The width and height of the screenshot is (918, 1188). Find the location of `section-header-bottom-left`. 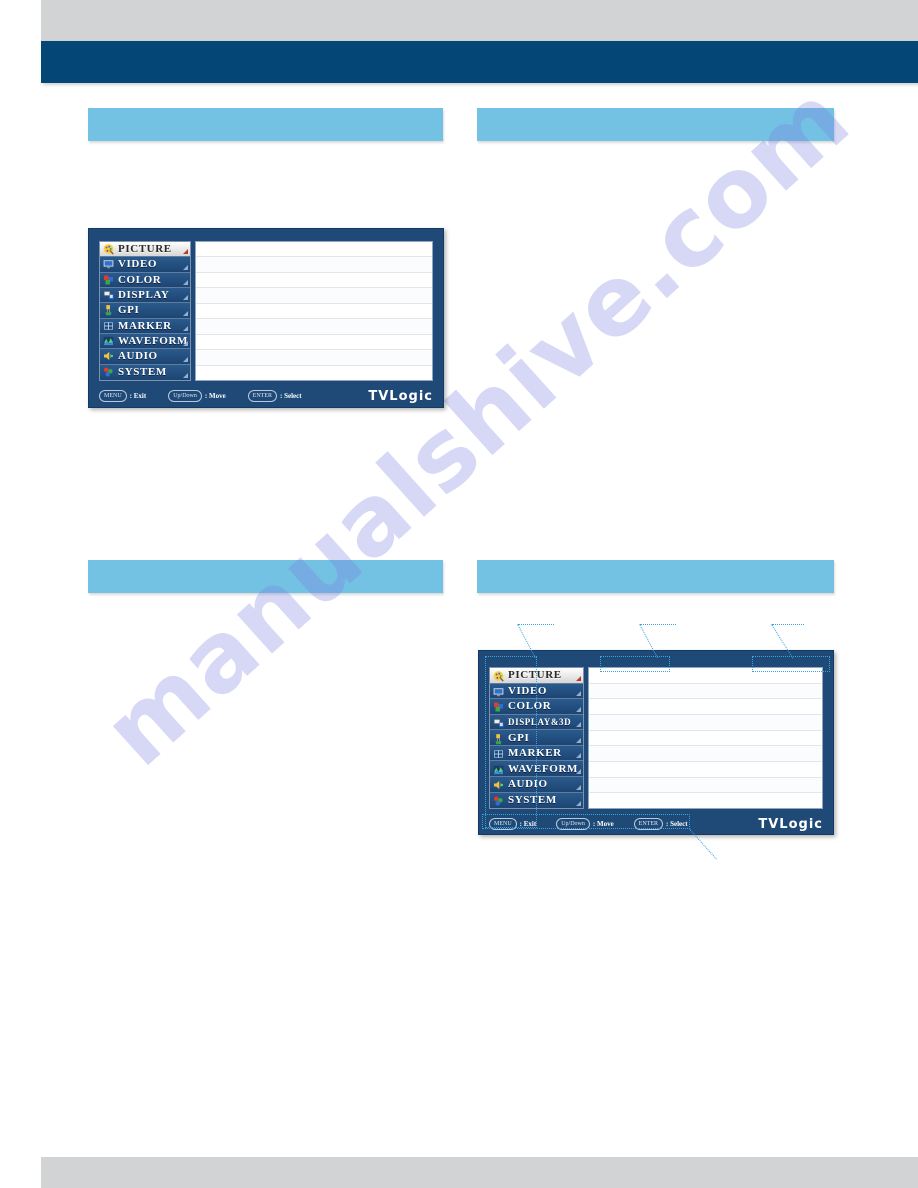

section-header-bottom-left is located at coordinates (265, 576).